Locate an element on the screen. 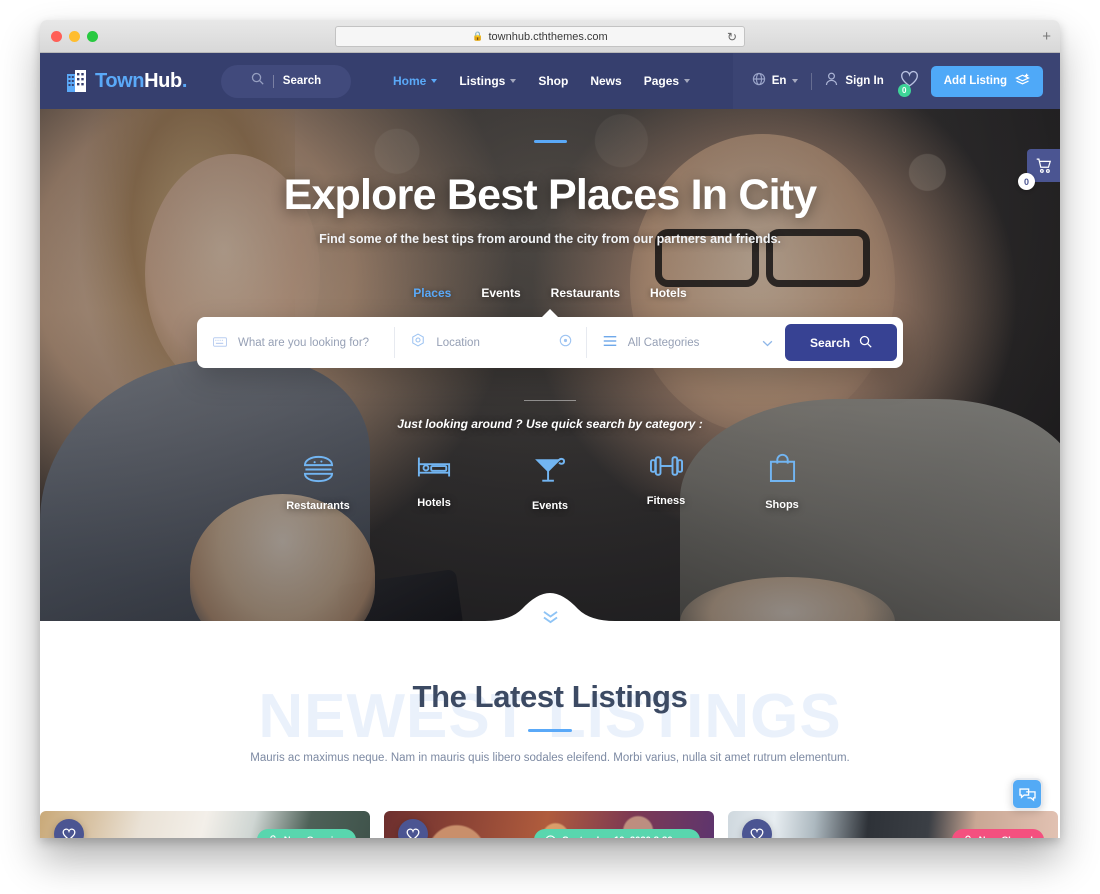 The width and height of the screenshot is (1100, 894). add-listing-label: Add Listing is located at coordinates (975, 81).